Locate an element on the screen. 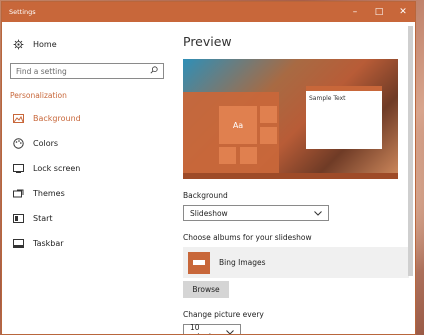 This screenshot has width=424, height=335. background-dropdown-value: Slideshow is located at coordinates (209, 213).